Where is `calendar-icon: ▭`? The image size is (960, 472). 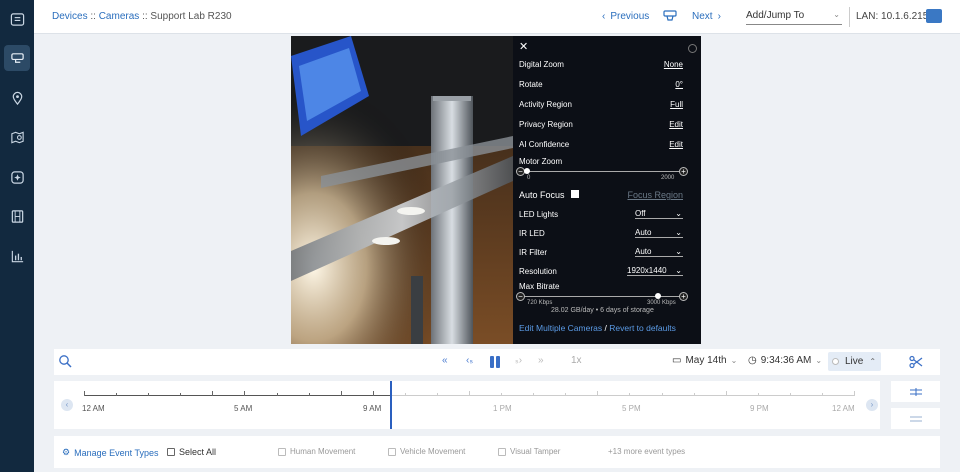
calendar-icon: ▭ is located at coordinates (677, 360).